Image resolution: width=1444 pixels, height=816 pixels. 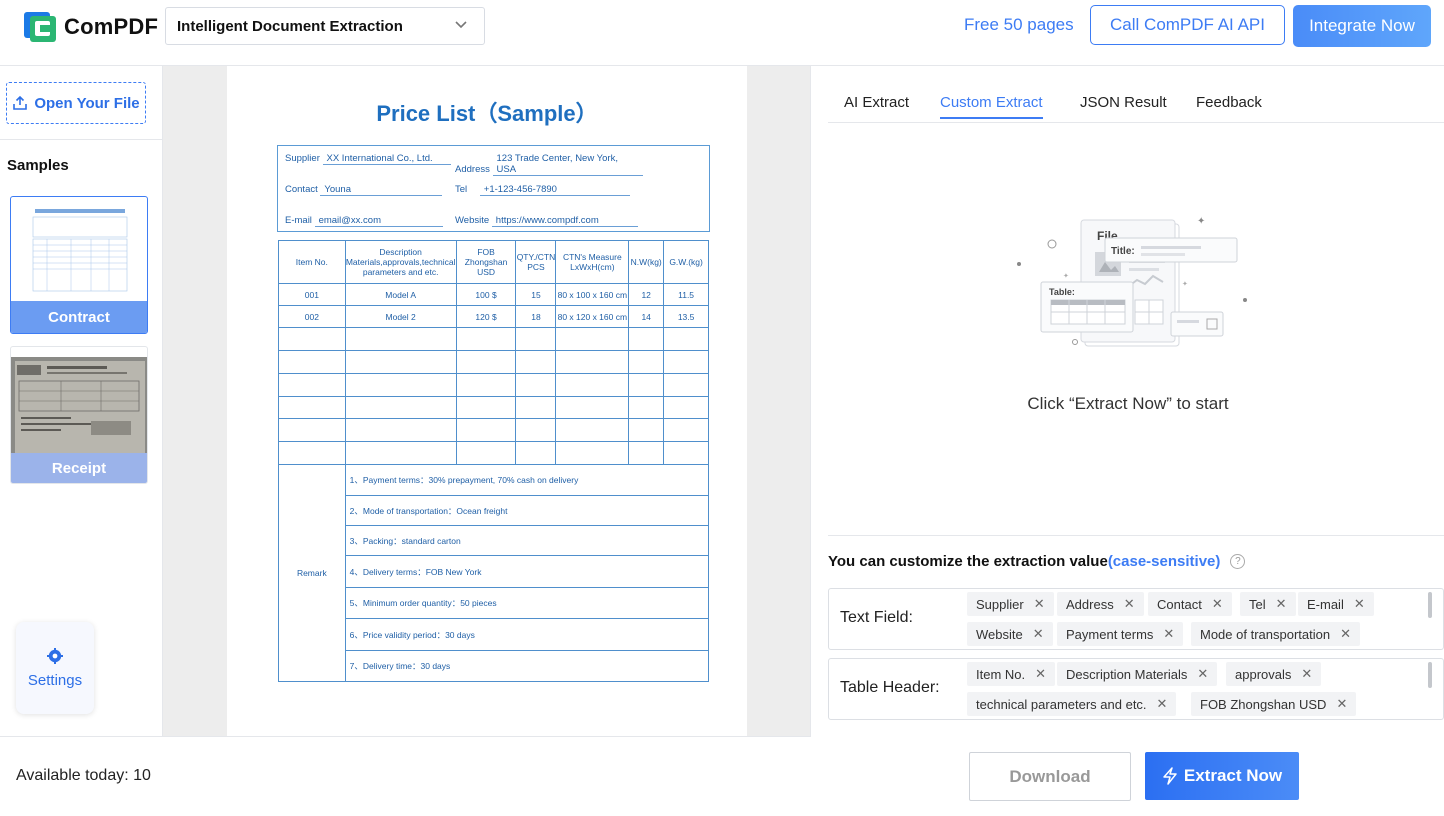 I want to click on remark-label: Remark, so click(x=312, y=573).